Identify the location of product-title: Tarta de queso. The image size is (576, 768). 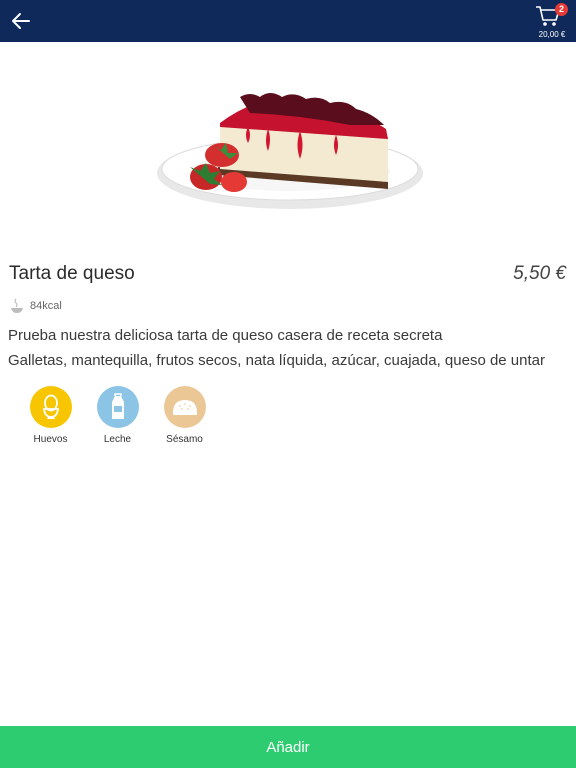
(72, 273).